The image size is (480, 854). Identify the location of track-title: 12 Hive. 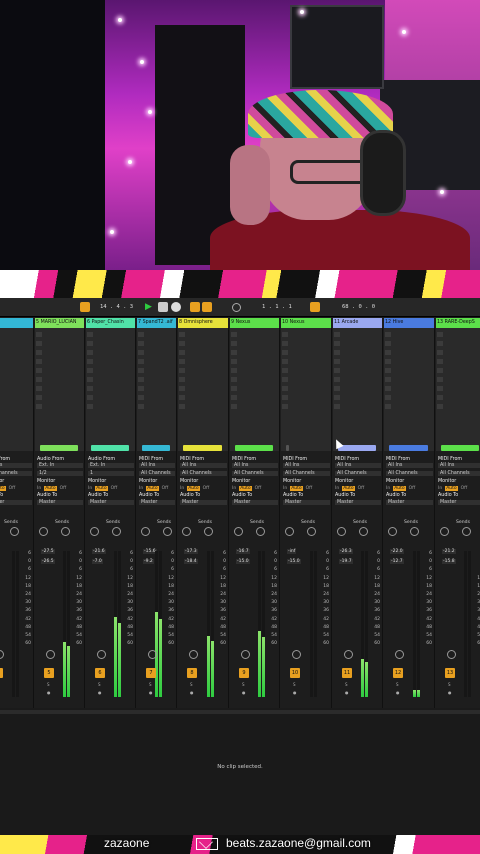
(409, 323).